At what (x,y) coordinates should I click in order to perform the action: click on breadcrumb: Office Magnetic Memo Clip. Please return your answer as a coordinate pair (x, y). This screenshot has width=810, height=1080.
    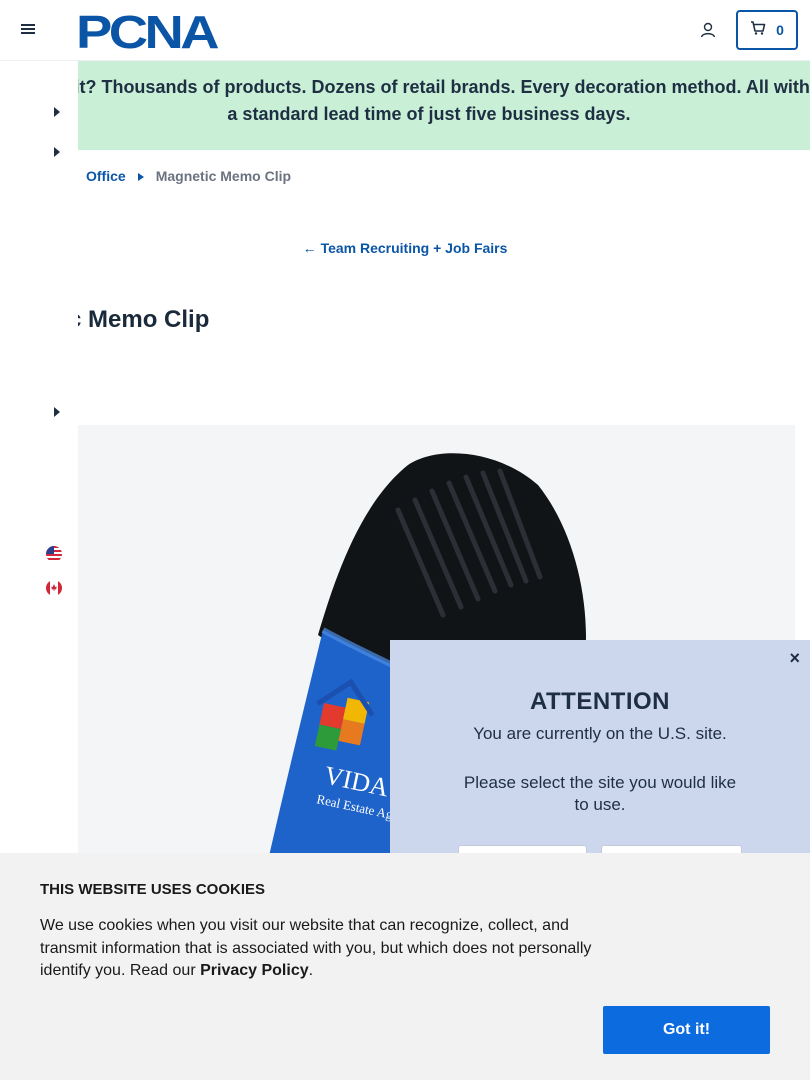
    Looking at the image, I should click on (188, 176).